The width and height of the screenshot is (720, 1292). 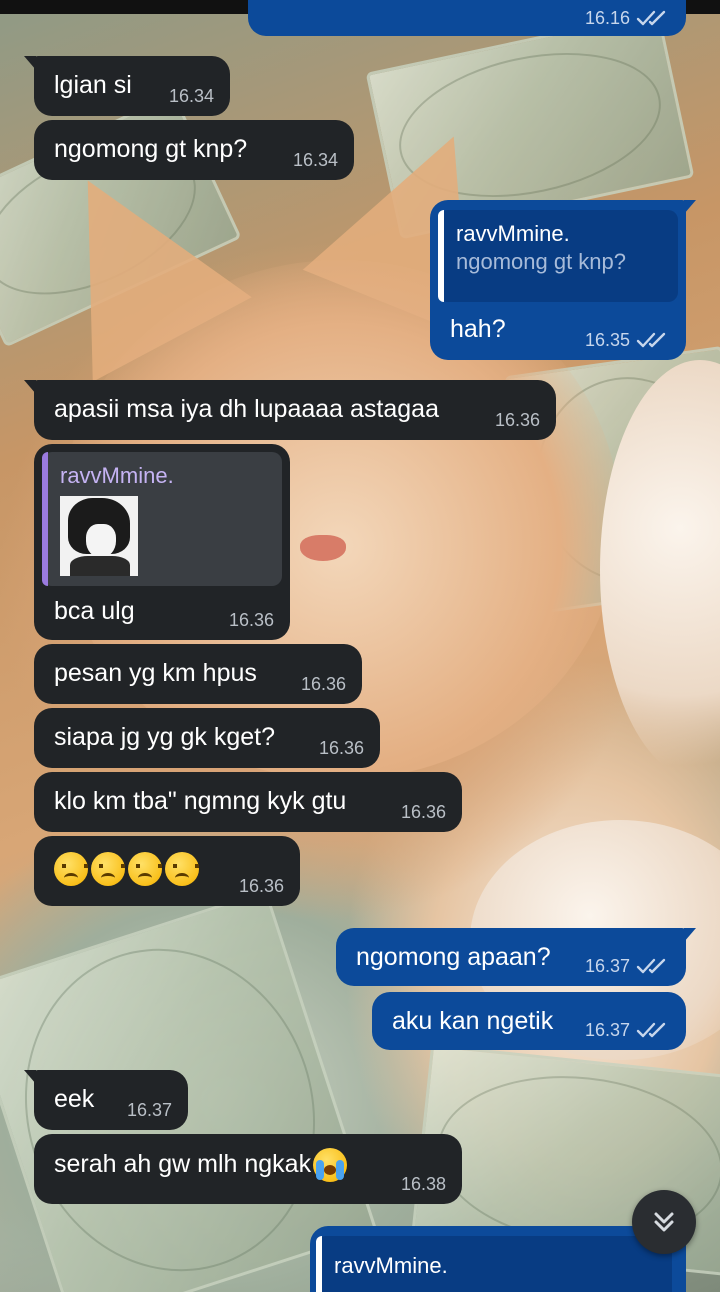 What do you see at coordinates (94, 611) in the screenshot?
I see `message-text: bca ulg` at bounding box center [94, 611].